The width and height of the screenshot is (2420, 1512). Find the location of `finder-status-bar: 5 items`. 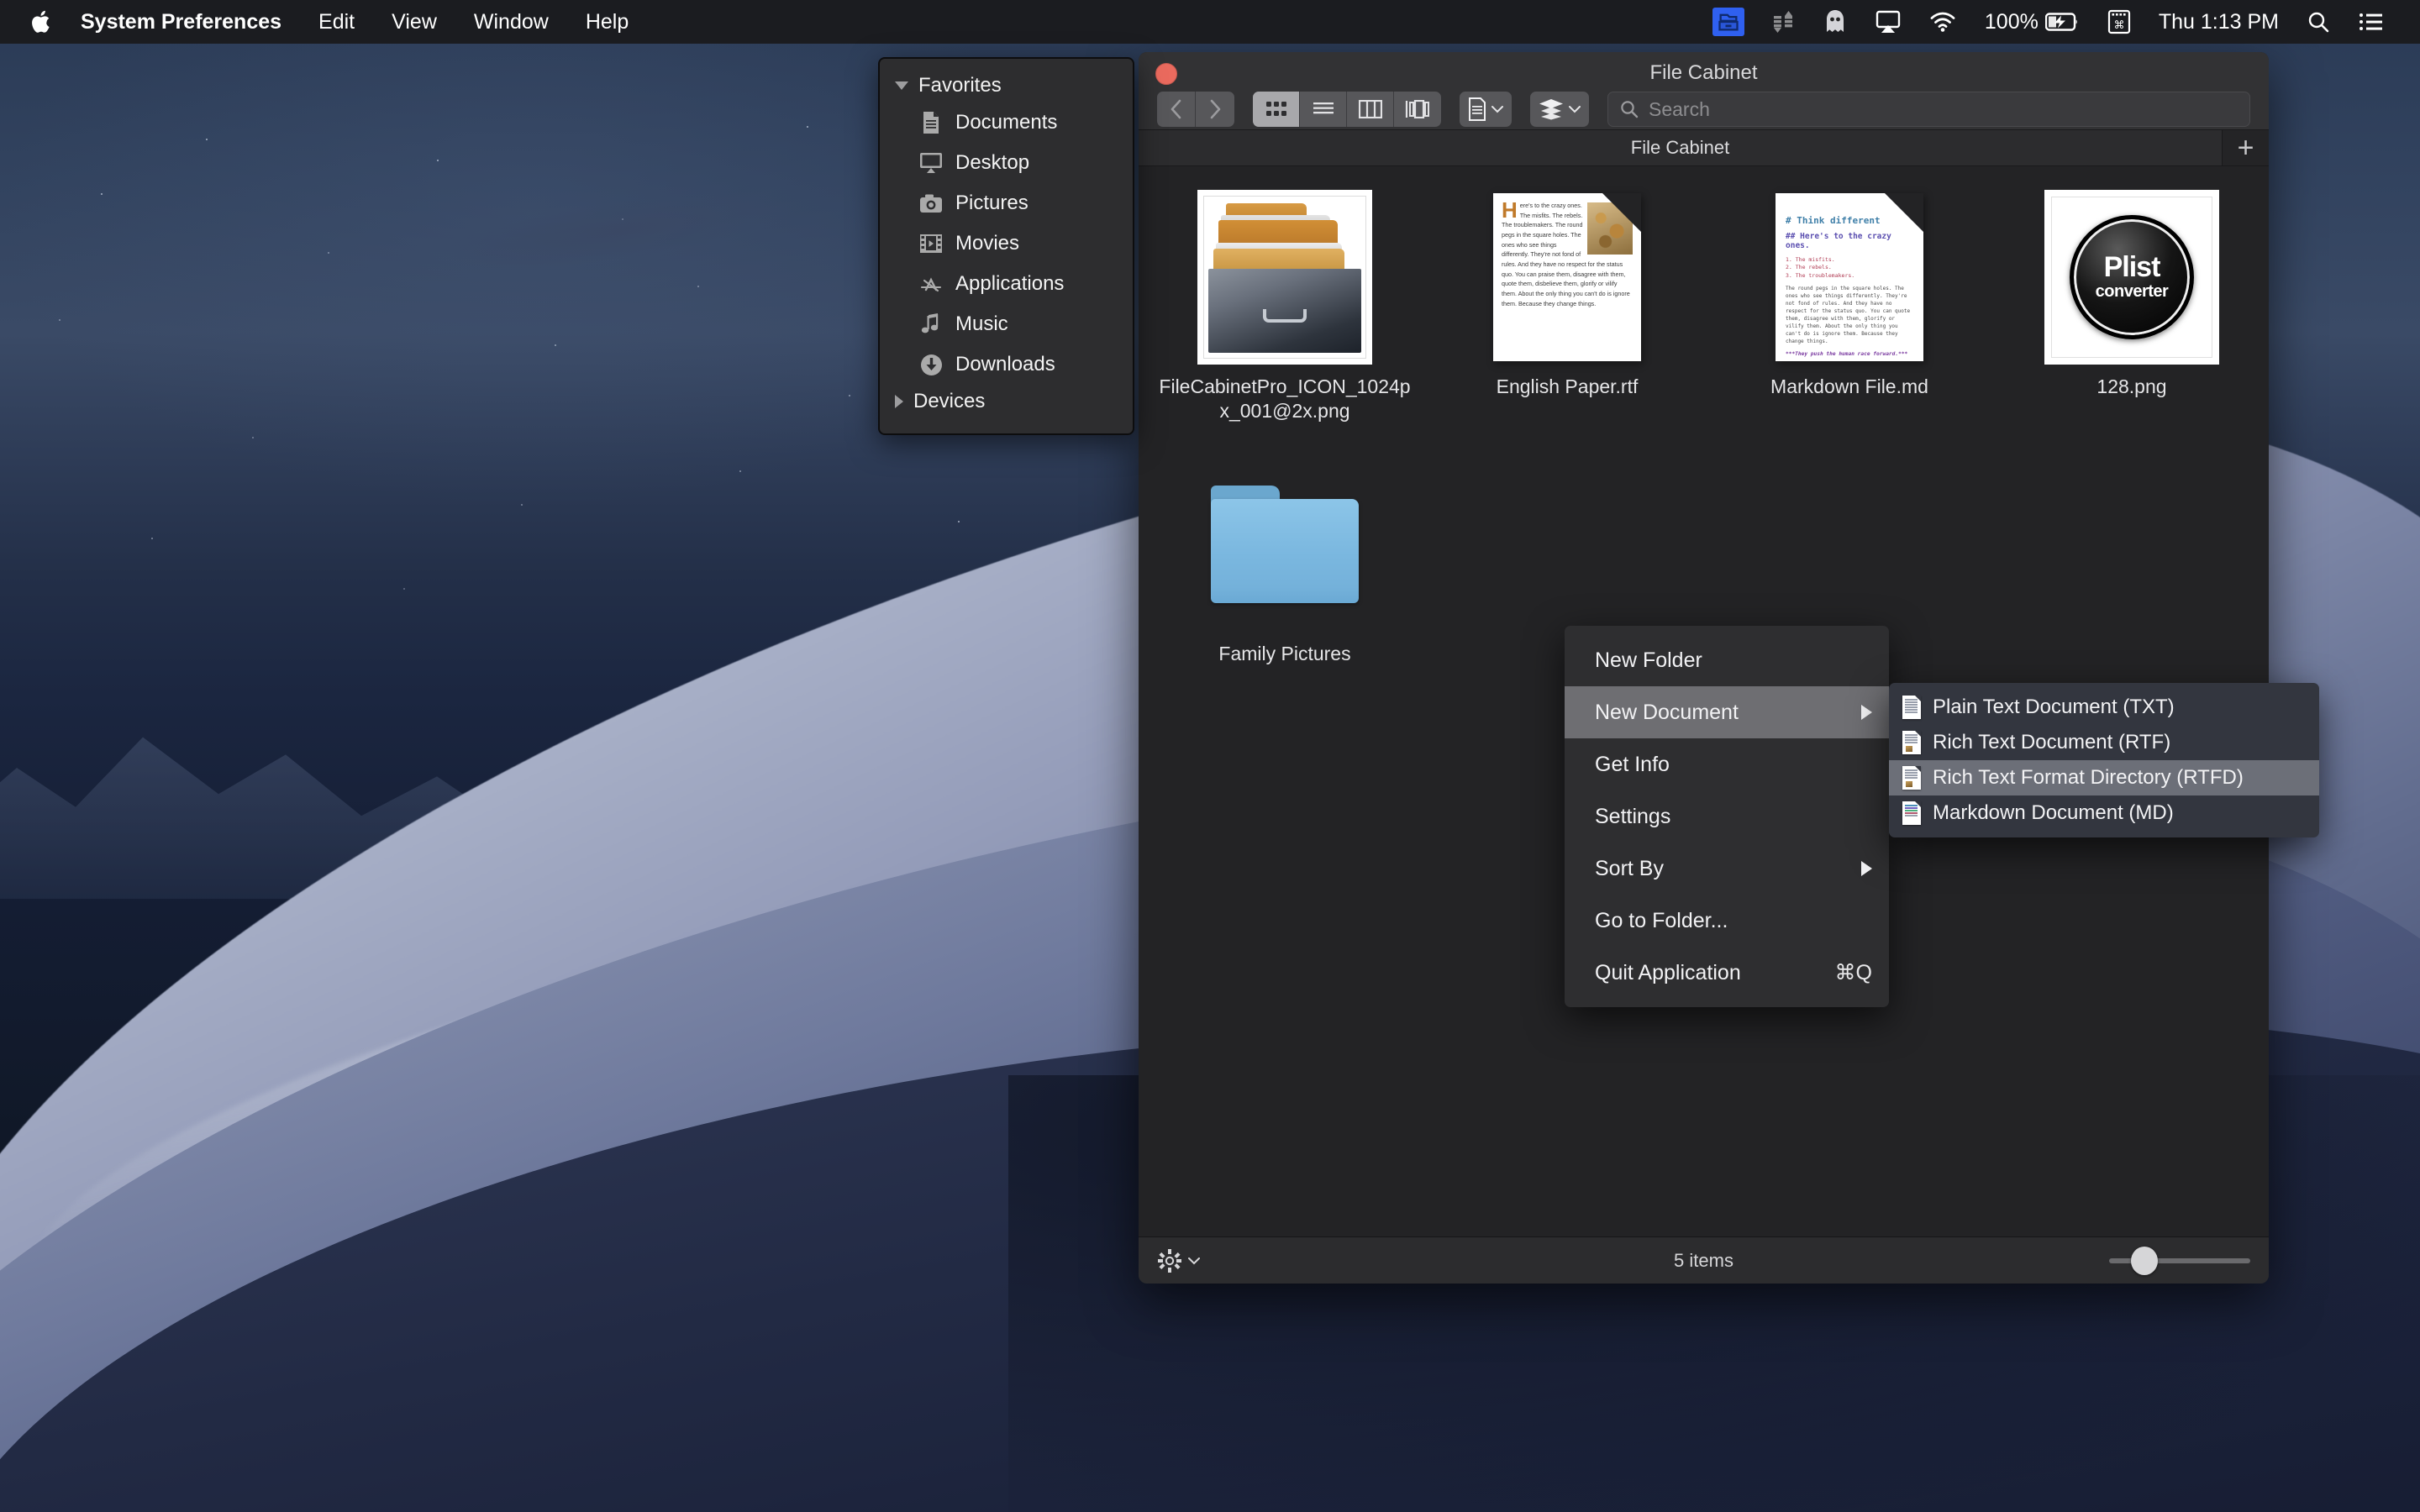

finder-status-bar: 5 items is located at coordinates (1704, 1260).